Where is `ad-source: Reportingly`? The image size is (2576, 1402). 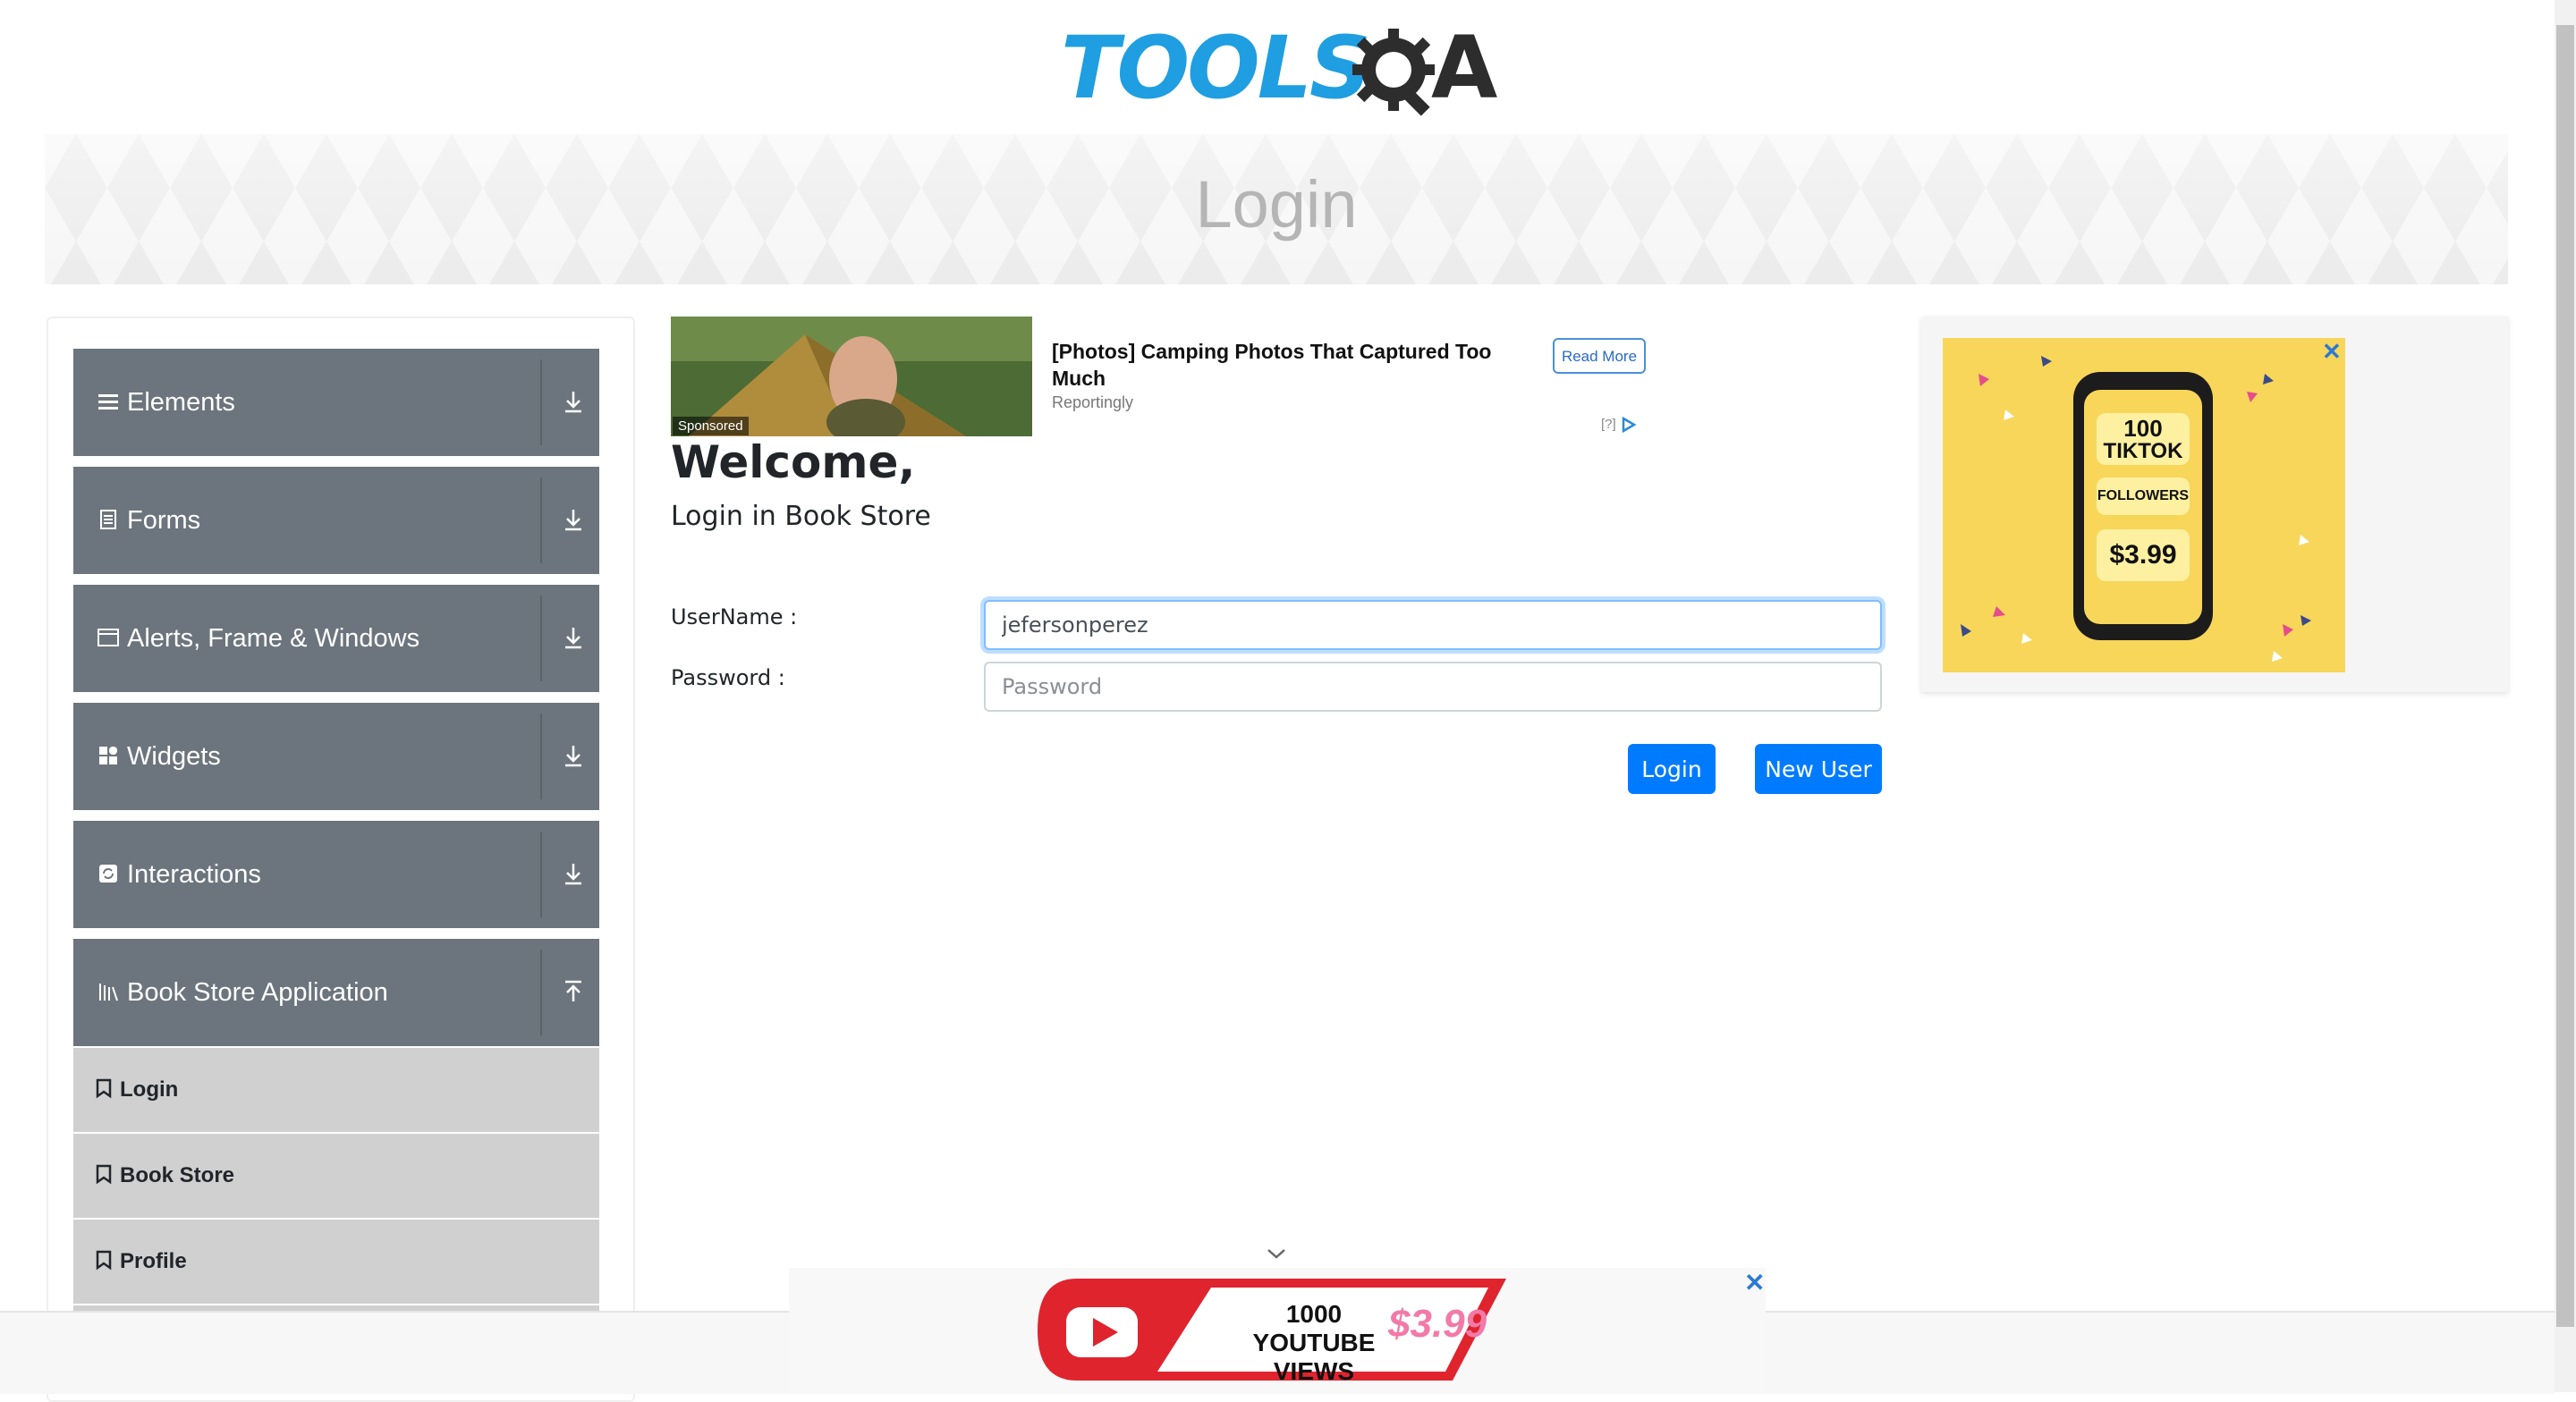 ad-source: Reportingly is located at coordinates (1093, 402).